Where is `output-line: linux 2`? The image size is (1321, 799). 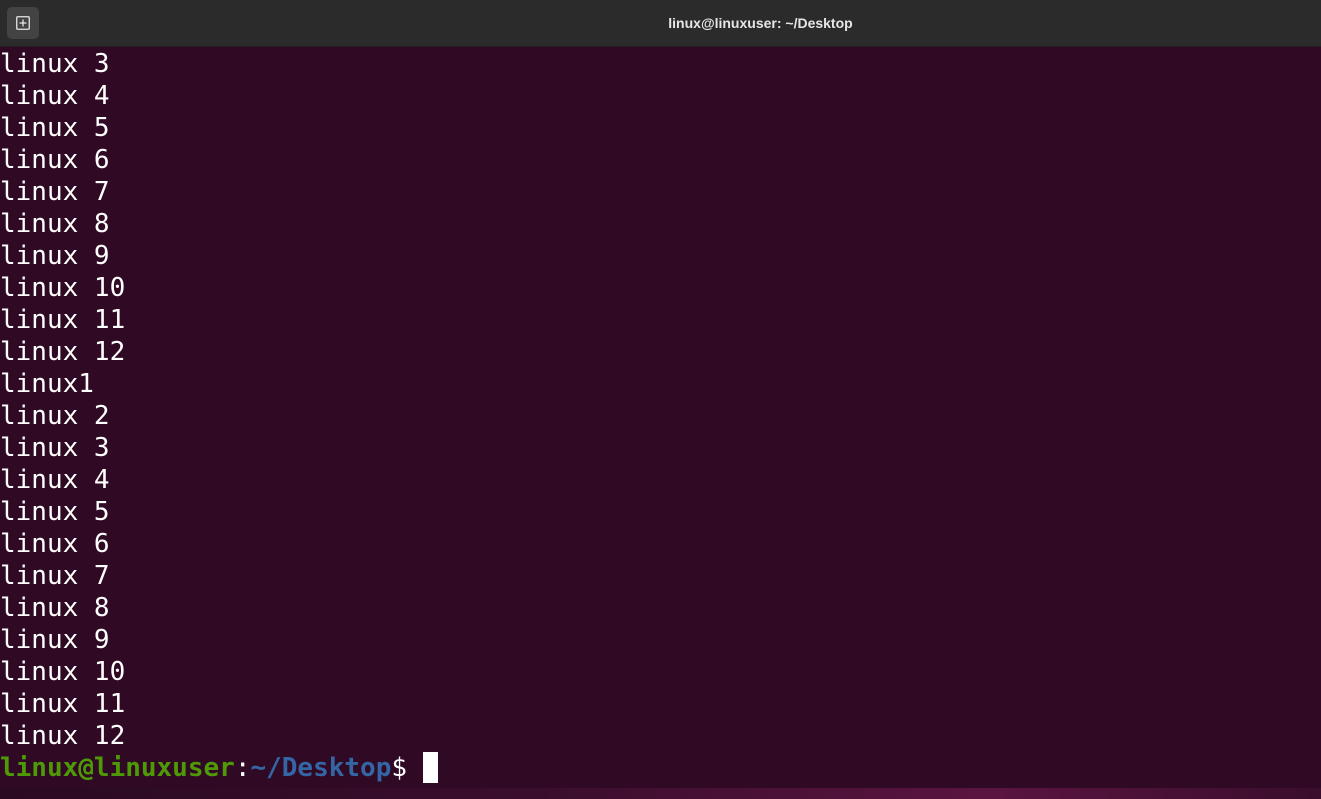 output-line: linux 2 is located at coordinates (55, 416).